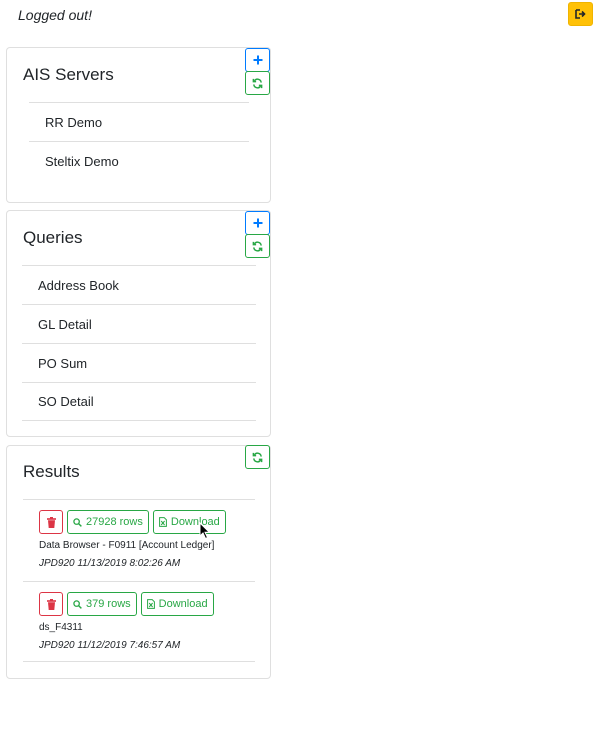  I want to click on query-list: Address Book GL Detail PO Sum SO Detail, so click(139, 343).